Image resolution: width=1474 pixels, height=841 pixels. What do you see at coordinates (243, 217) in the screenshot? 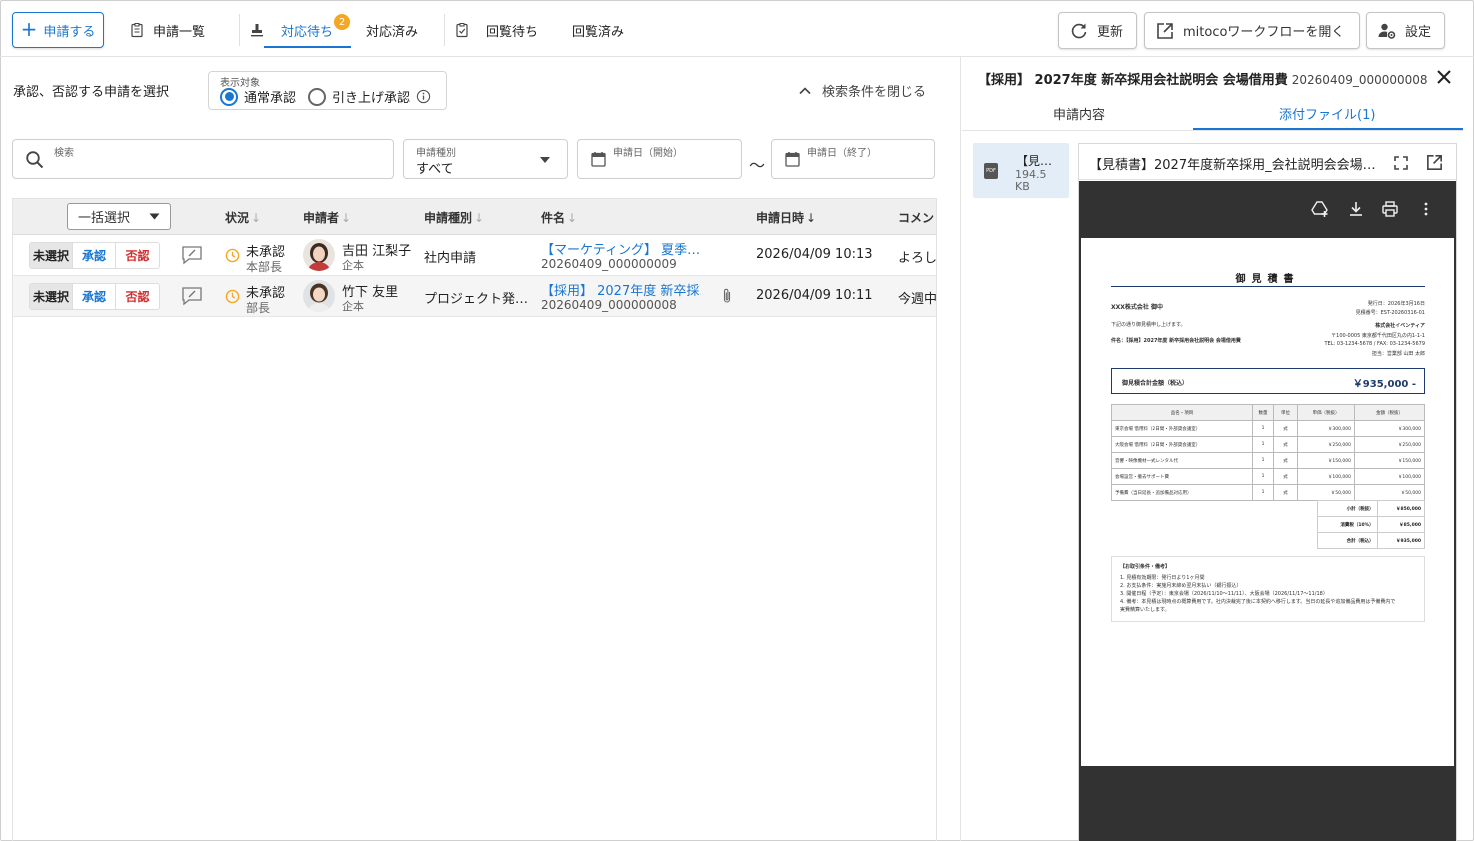
I see `header-status: 状況 ↓` at bounding box center [243, 217].